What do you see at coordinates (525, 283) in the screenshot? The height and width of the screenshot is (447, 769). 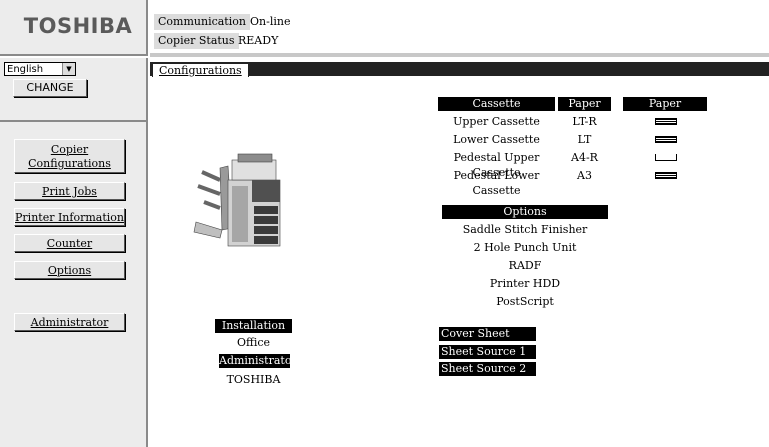 I see `option-item: Printer HDD` at bounding box center [525, 283].